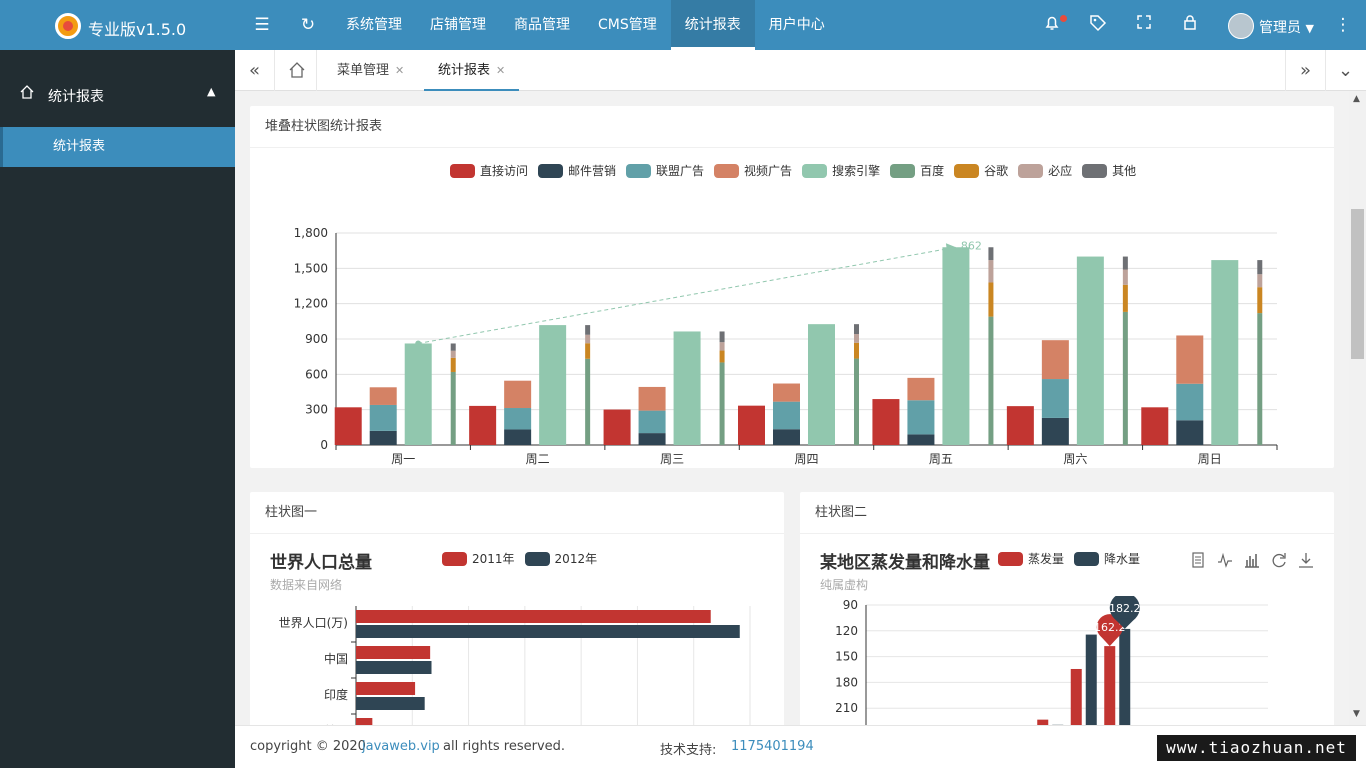 This screenshot has height=768, width=1366. I want to click on scrollbar-thumb, so click(1357, 284).